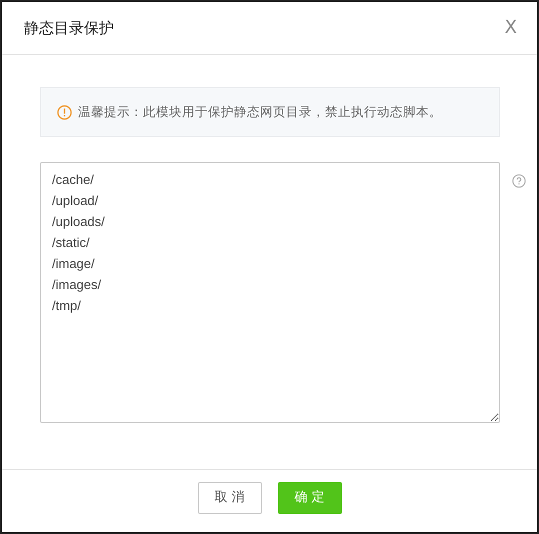  What do you see at coordinates (69, 28) in the screenshot?
I see `dialog-title: 静态目录保护` at bounding box center [69, 28].